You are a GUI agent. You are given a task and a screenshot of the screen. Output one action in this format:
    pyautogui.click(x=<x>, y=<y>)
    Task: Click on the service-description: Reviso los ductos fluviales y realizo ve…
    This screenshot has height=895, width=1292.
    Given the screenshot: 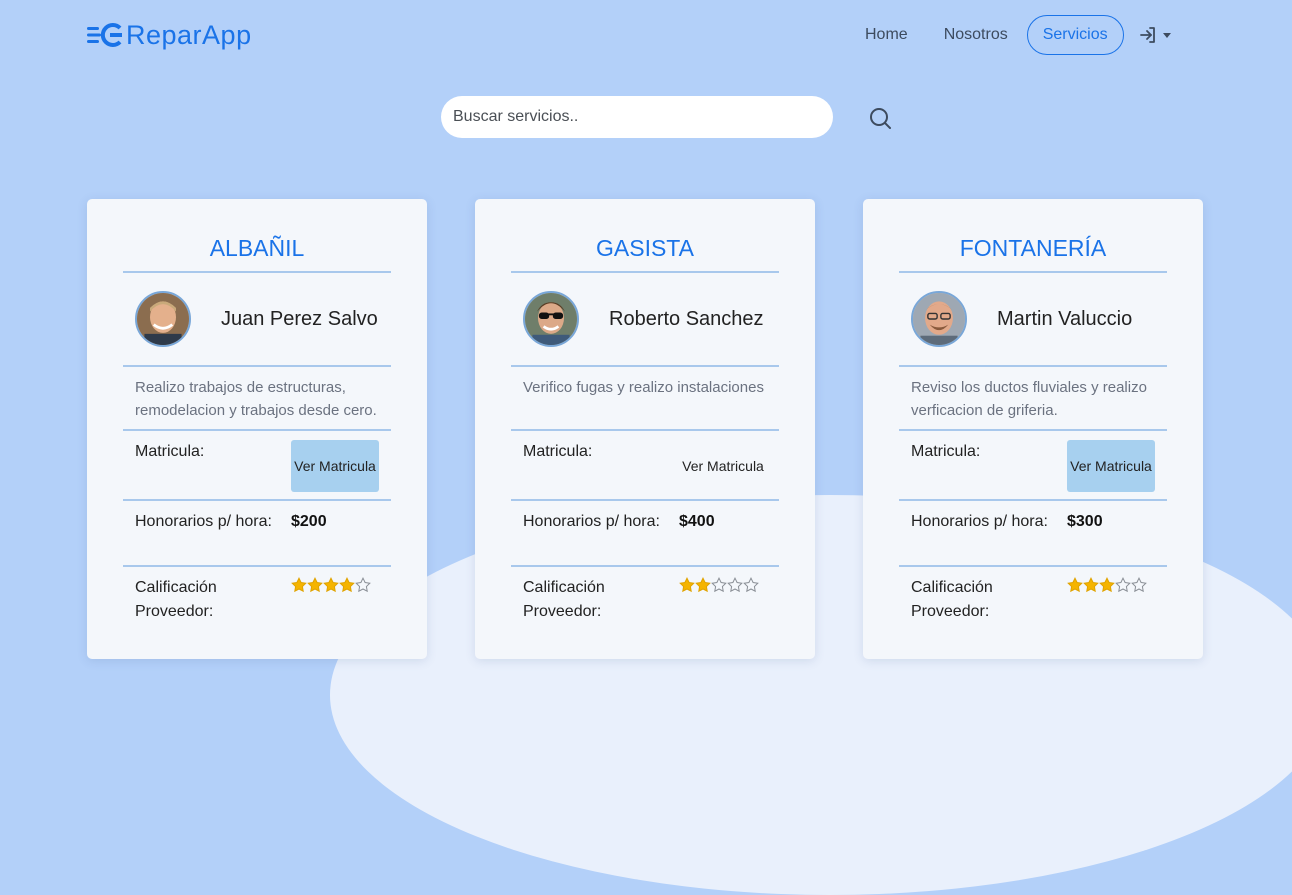 What is the action you would take?
    pyautogui.click(x=1029, y=399)
    